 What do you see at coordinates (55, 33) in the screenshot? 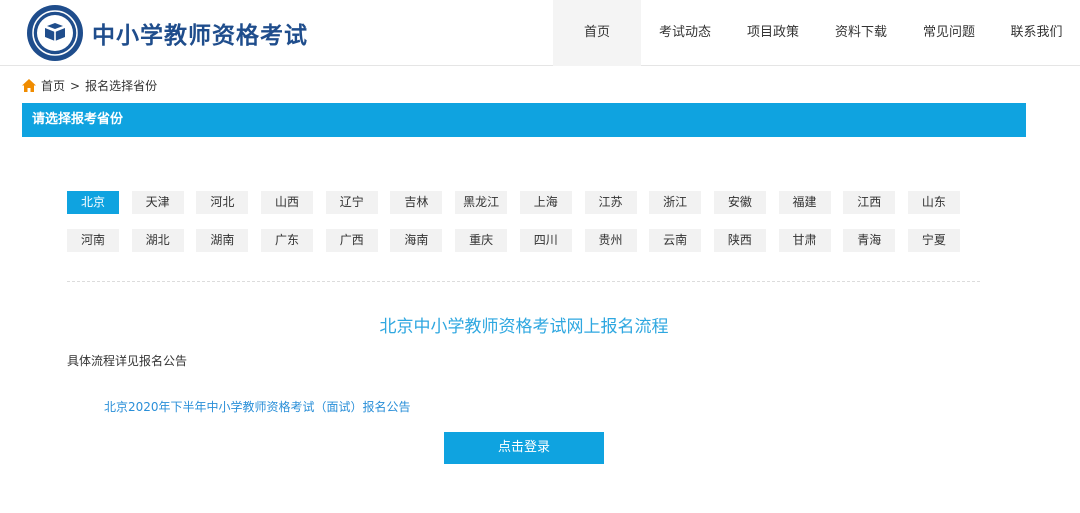
I see `exam-emblem-icon` at bounding box center [55, 33].